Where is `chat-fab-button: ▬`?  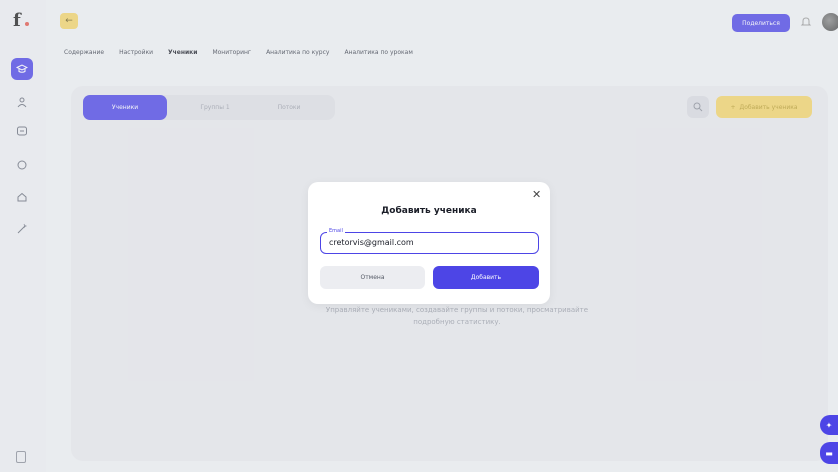
chat-fab-button: ▬ is located at coordinates (829, 453).